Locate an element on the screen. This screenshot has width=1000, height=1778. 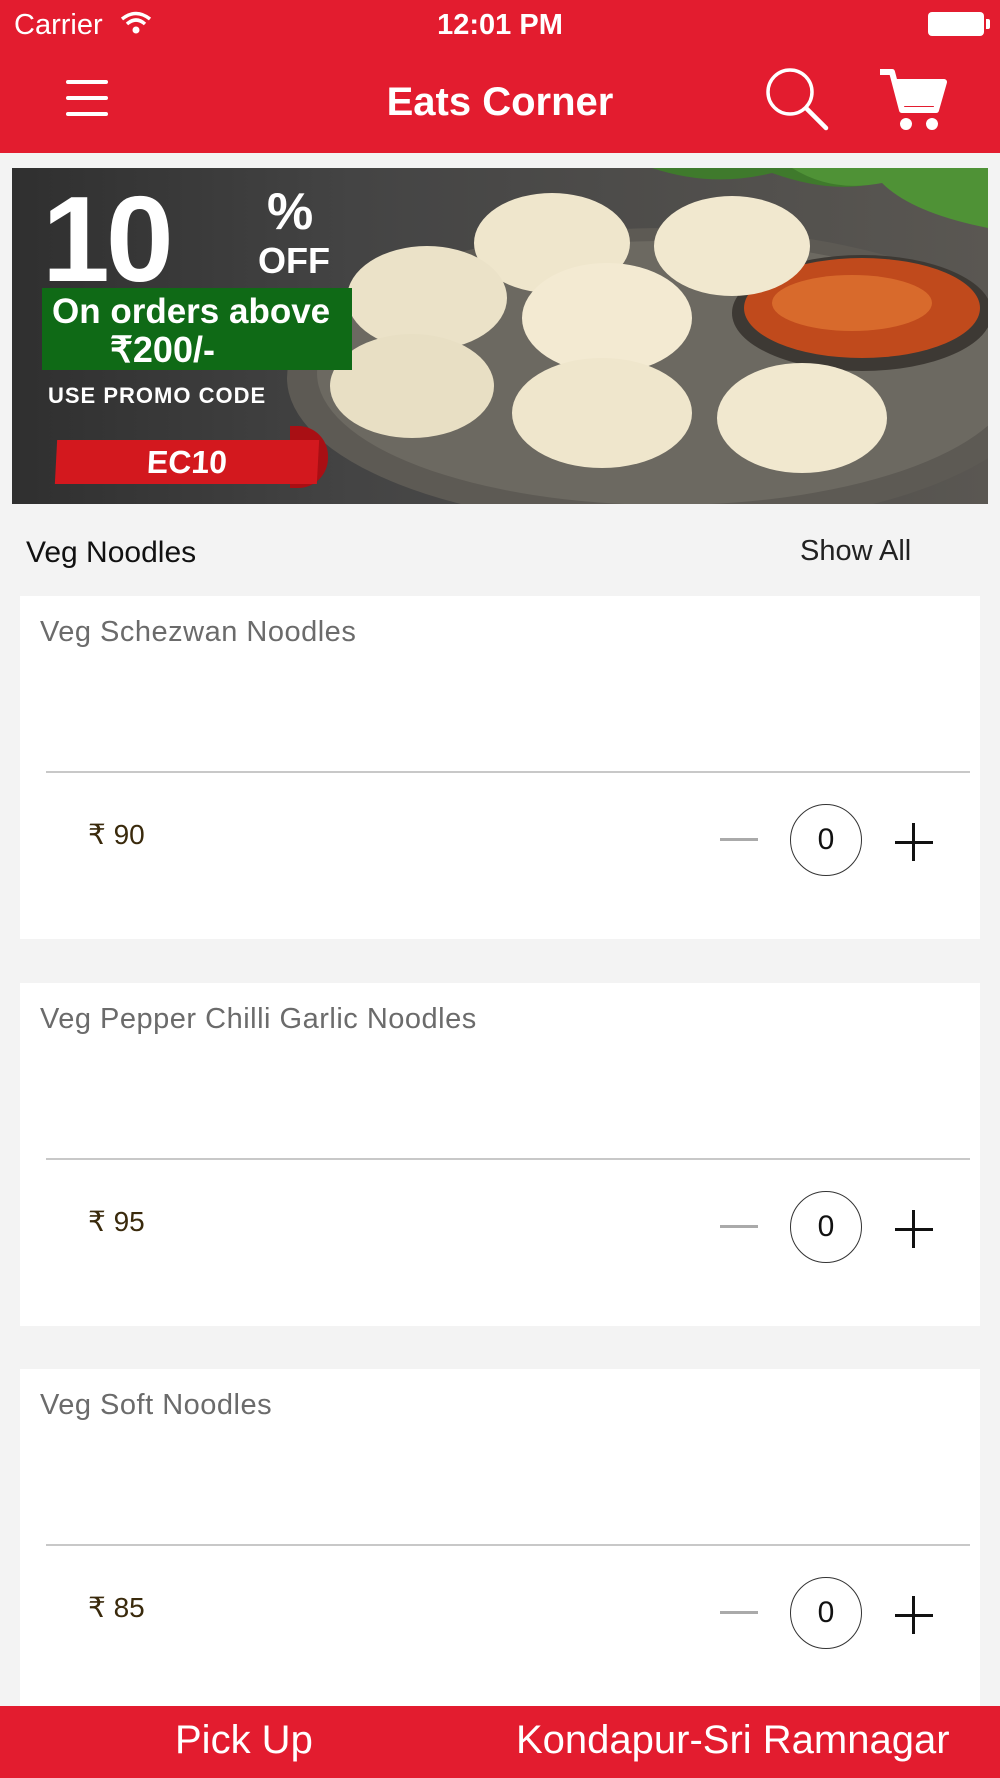
promo-code-label: USE PROMO CODE is located at coordinates (157, 395).